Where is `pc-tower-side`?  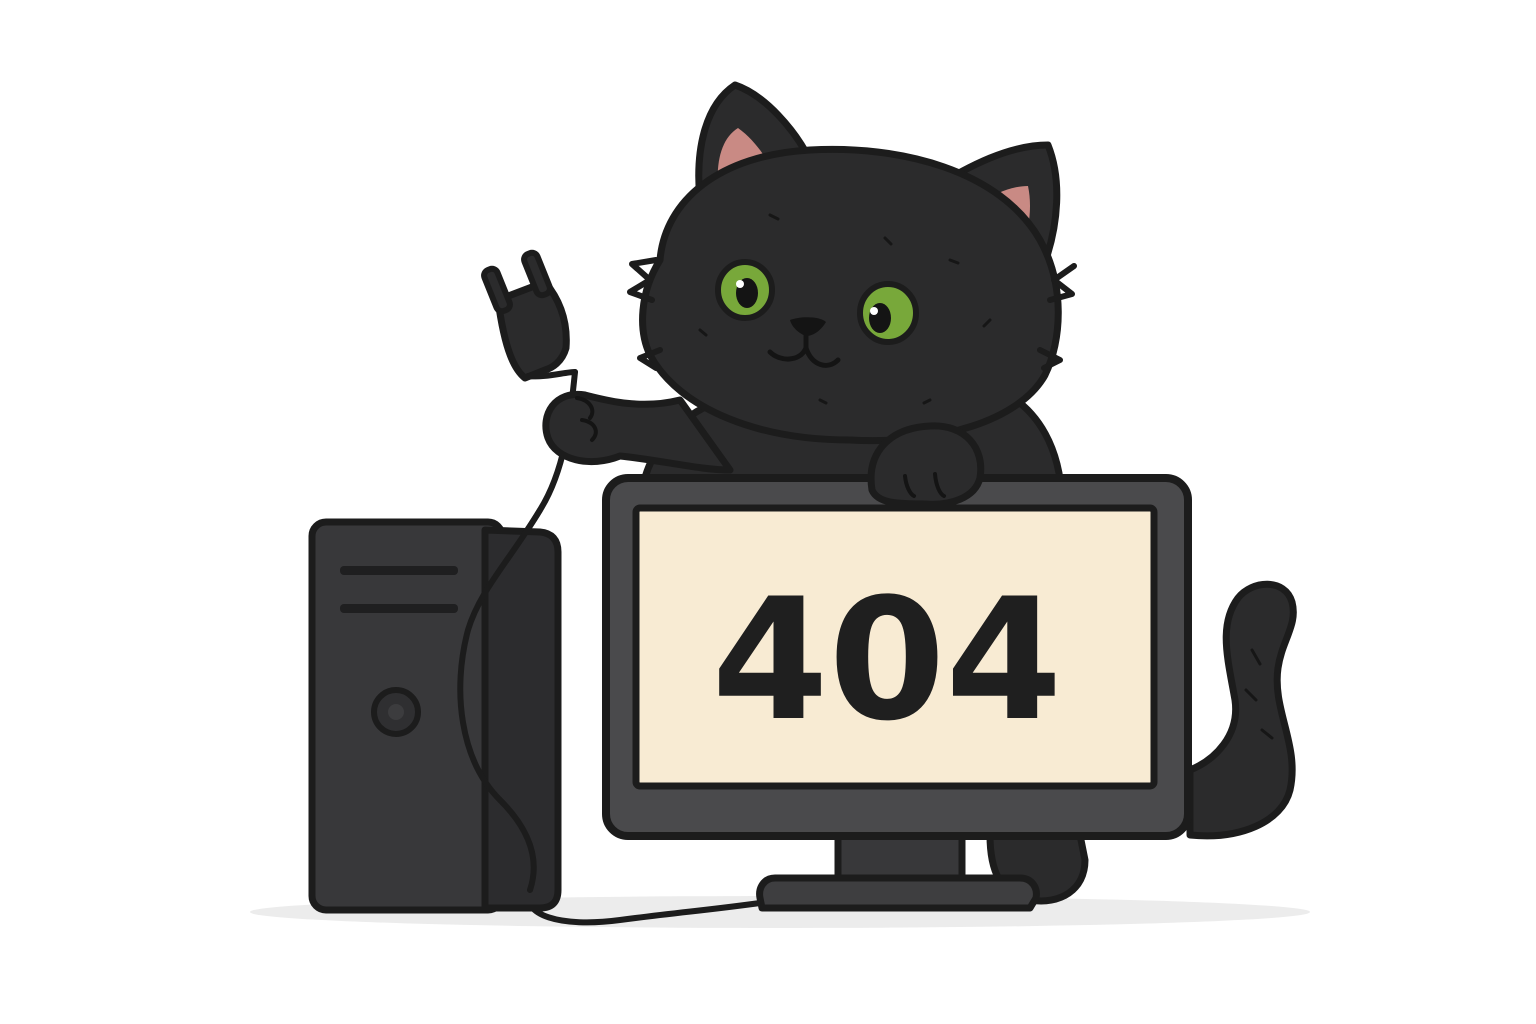
pc-tower-side is located at coordinates (521, 719).